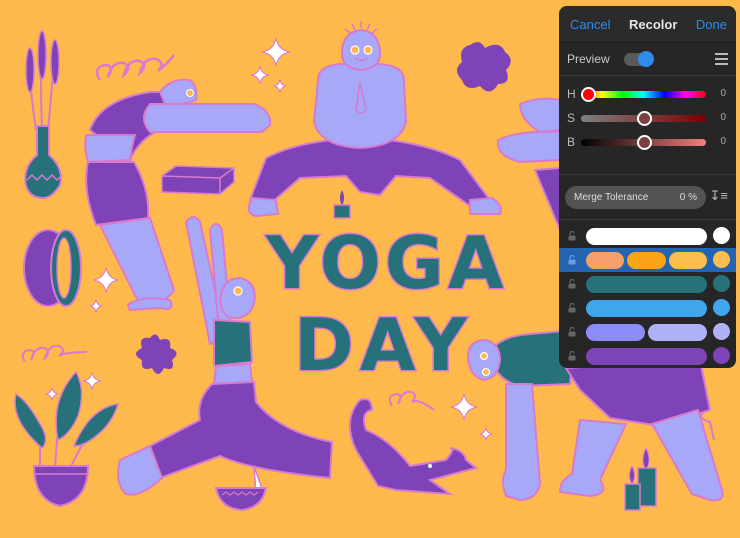  What do you see at coordinates (588, 59) in the screenshot?
I see `preview-label: Preview` at bounding box center [588, 59].